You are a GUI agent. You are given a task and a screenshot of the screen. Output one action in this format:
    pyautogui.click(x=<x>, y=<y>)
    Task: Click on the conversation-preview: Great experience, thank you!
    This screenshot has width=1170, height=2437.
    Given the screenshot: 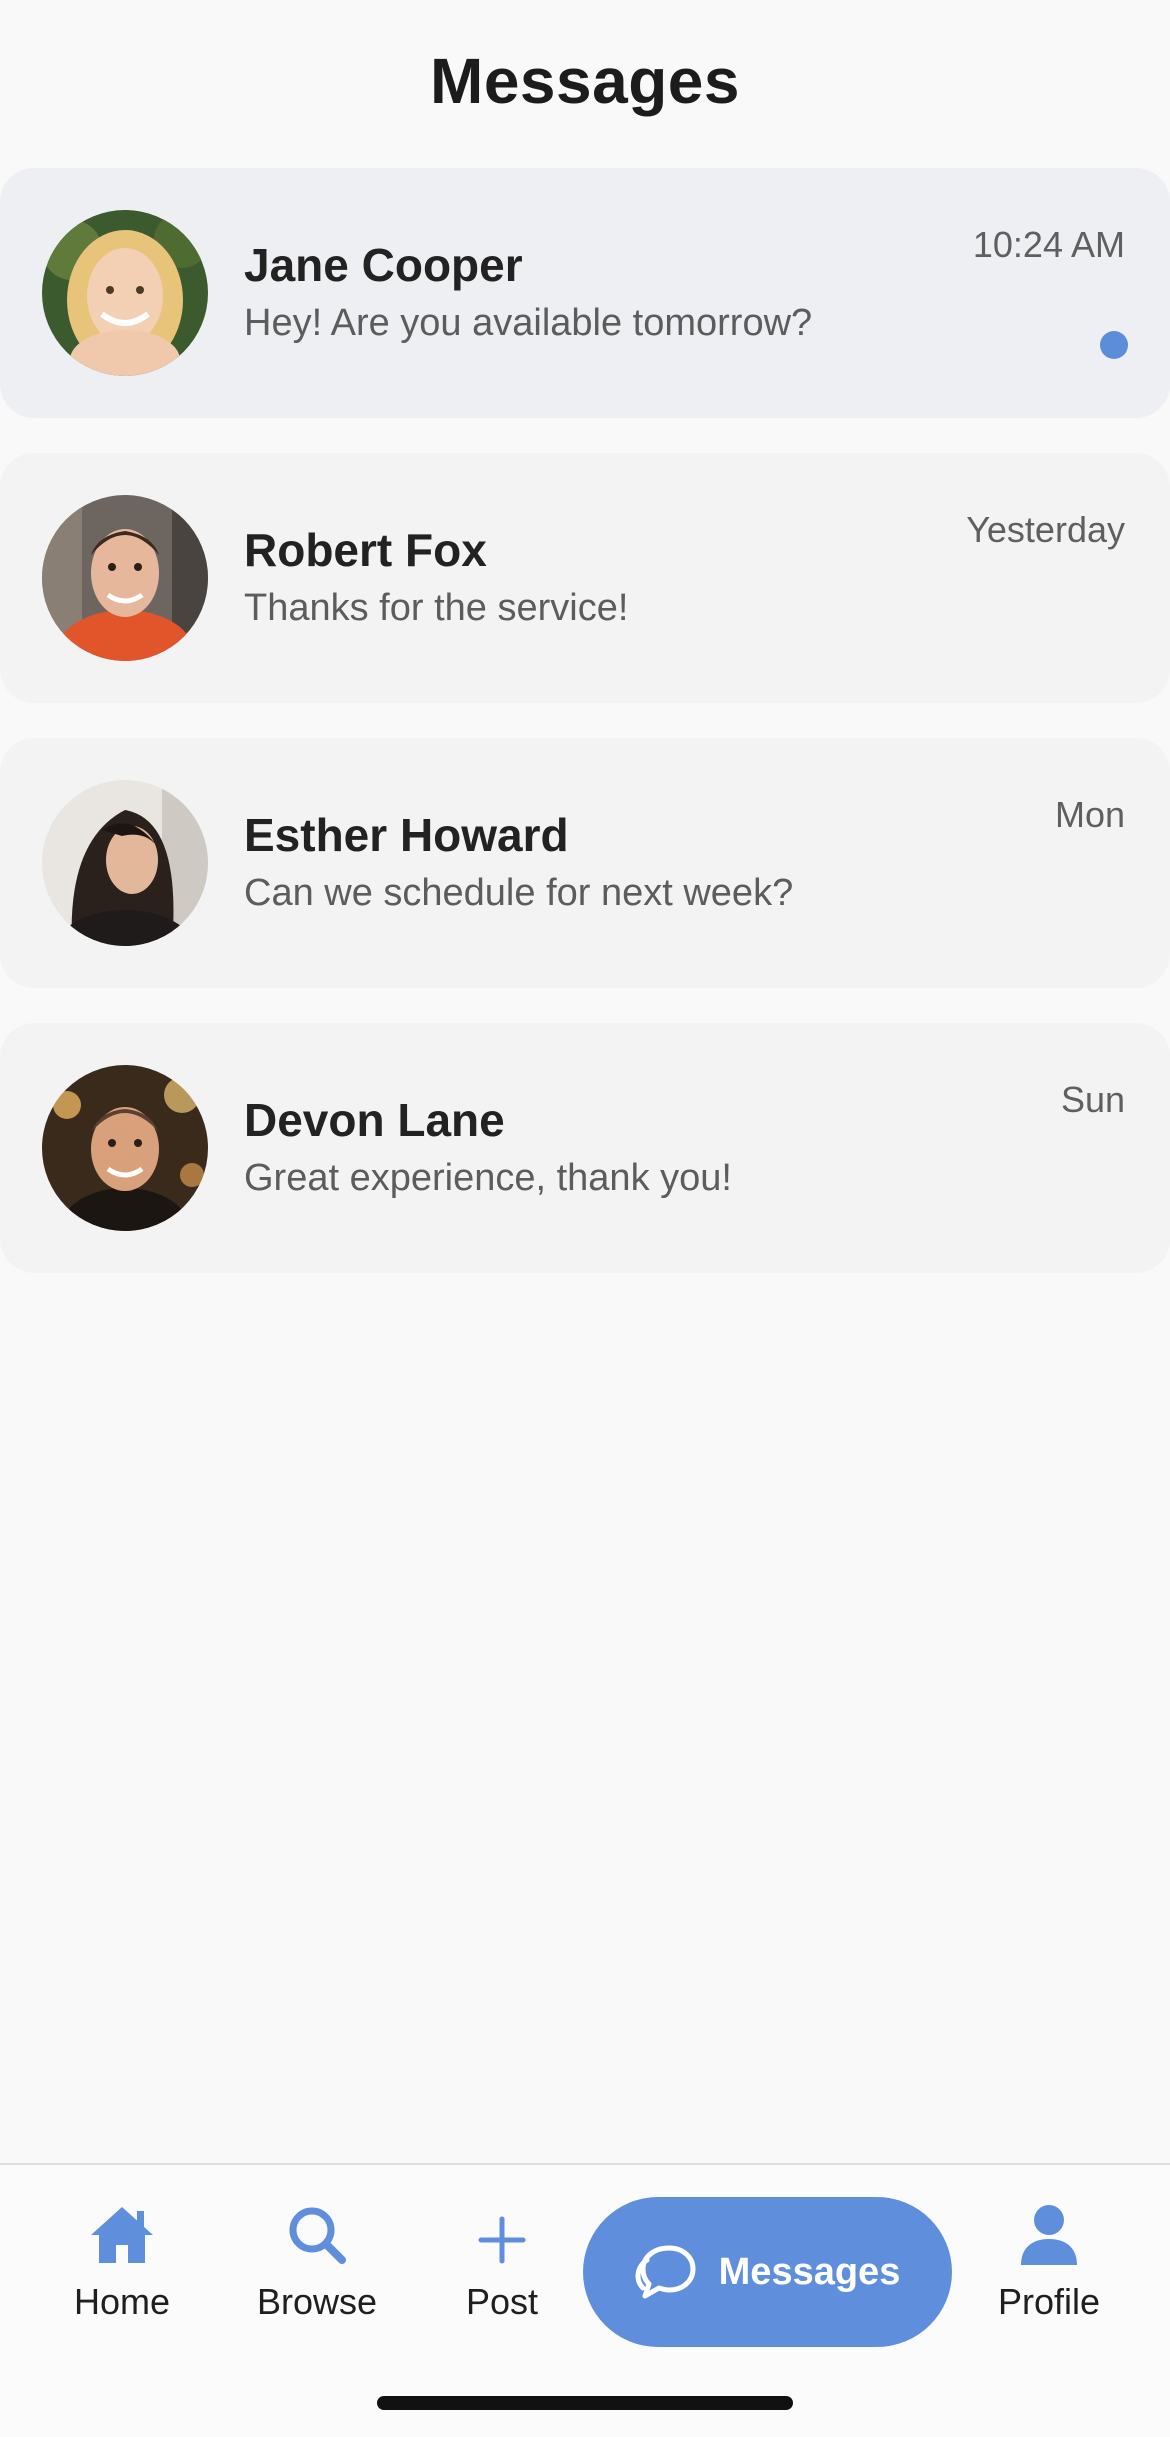 What is the action you would take?
    pyautogui.click(x=488, y=1178)
    